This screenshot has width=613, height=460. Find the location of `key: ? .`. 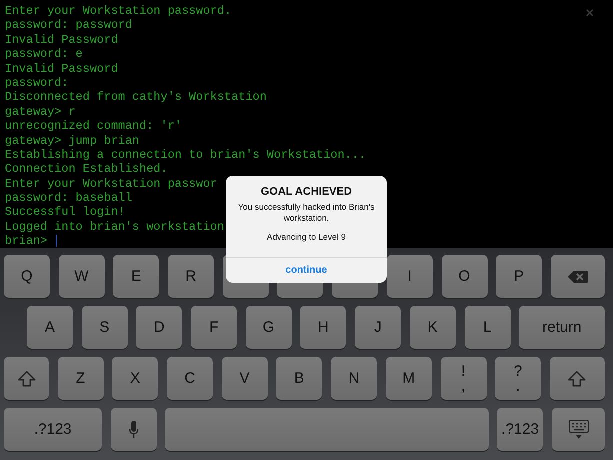

key: ? . is located at coordinates (518, 378).